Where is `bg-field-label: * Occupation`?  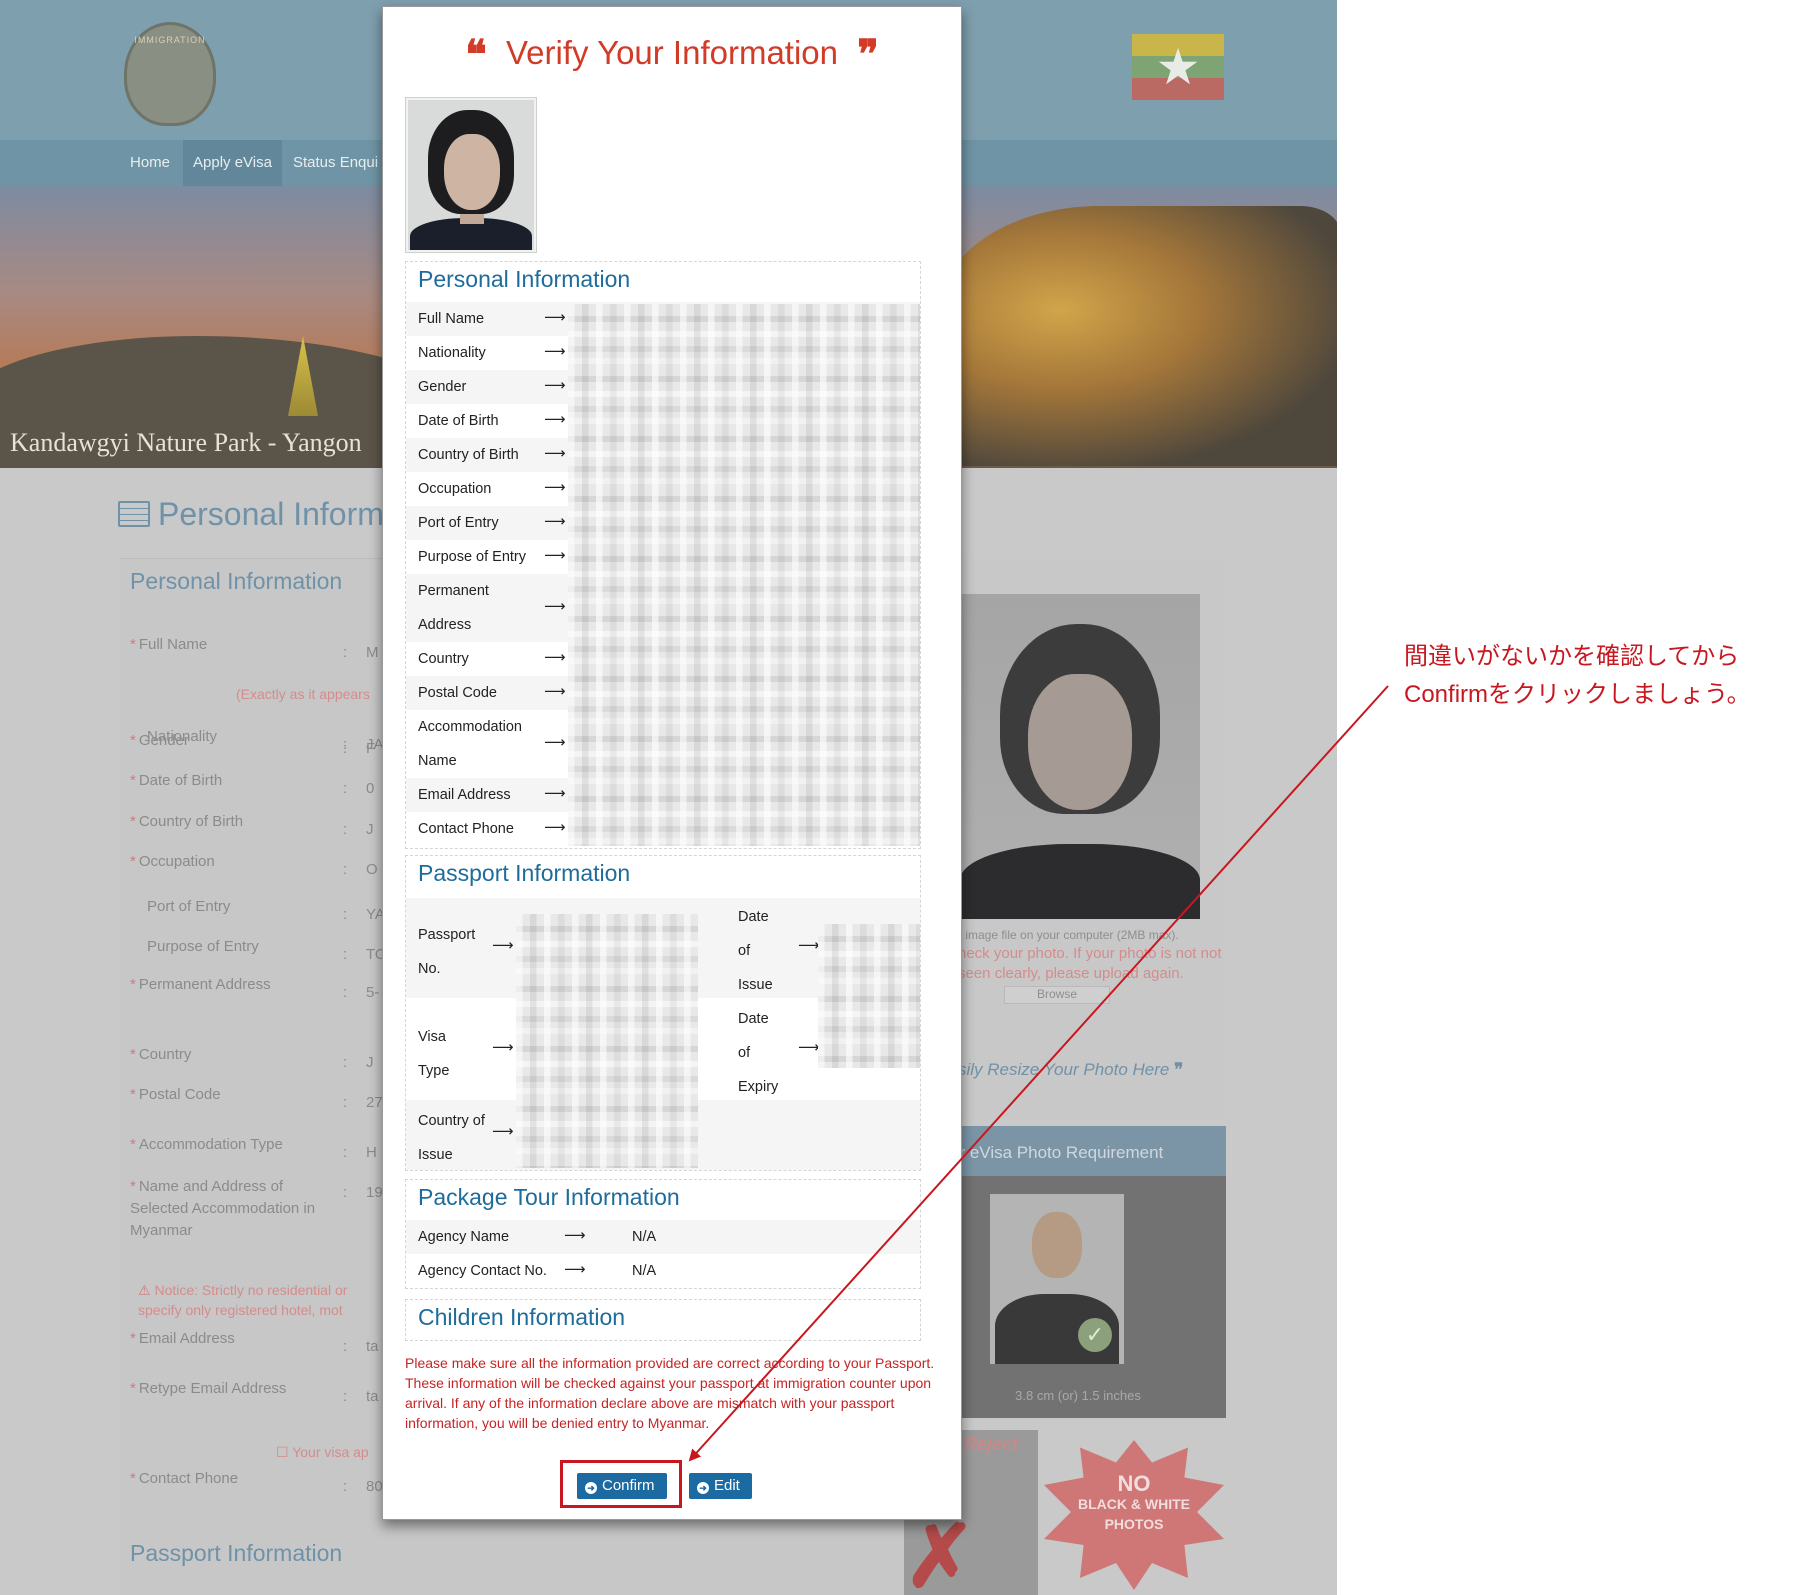
bg-field-label: * Occupation is located at coordinates (172, 861).